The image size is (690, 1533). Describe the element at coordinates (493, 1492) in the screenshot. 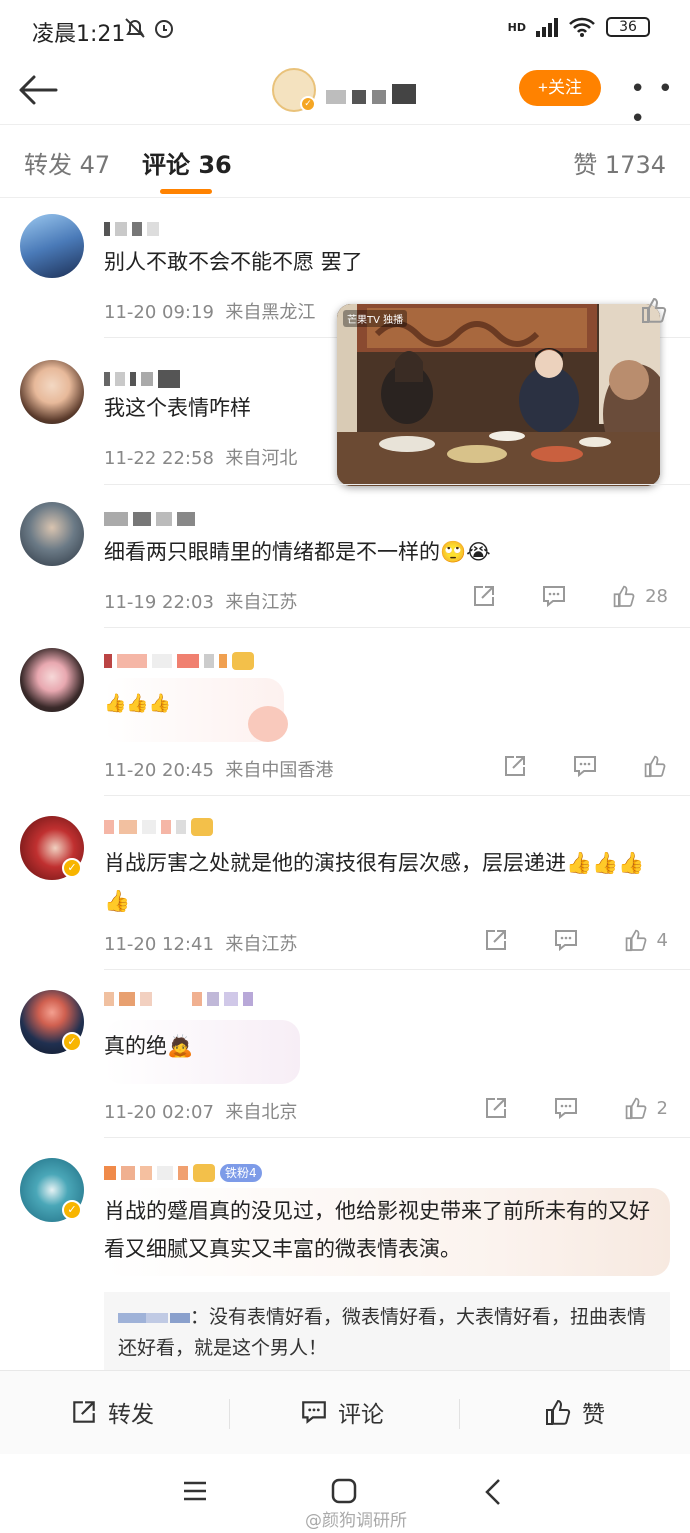

I see `system-back-icon` at that location.